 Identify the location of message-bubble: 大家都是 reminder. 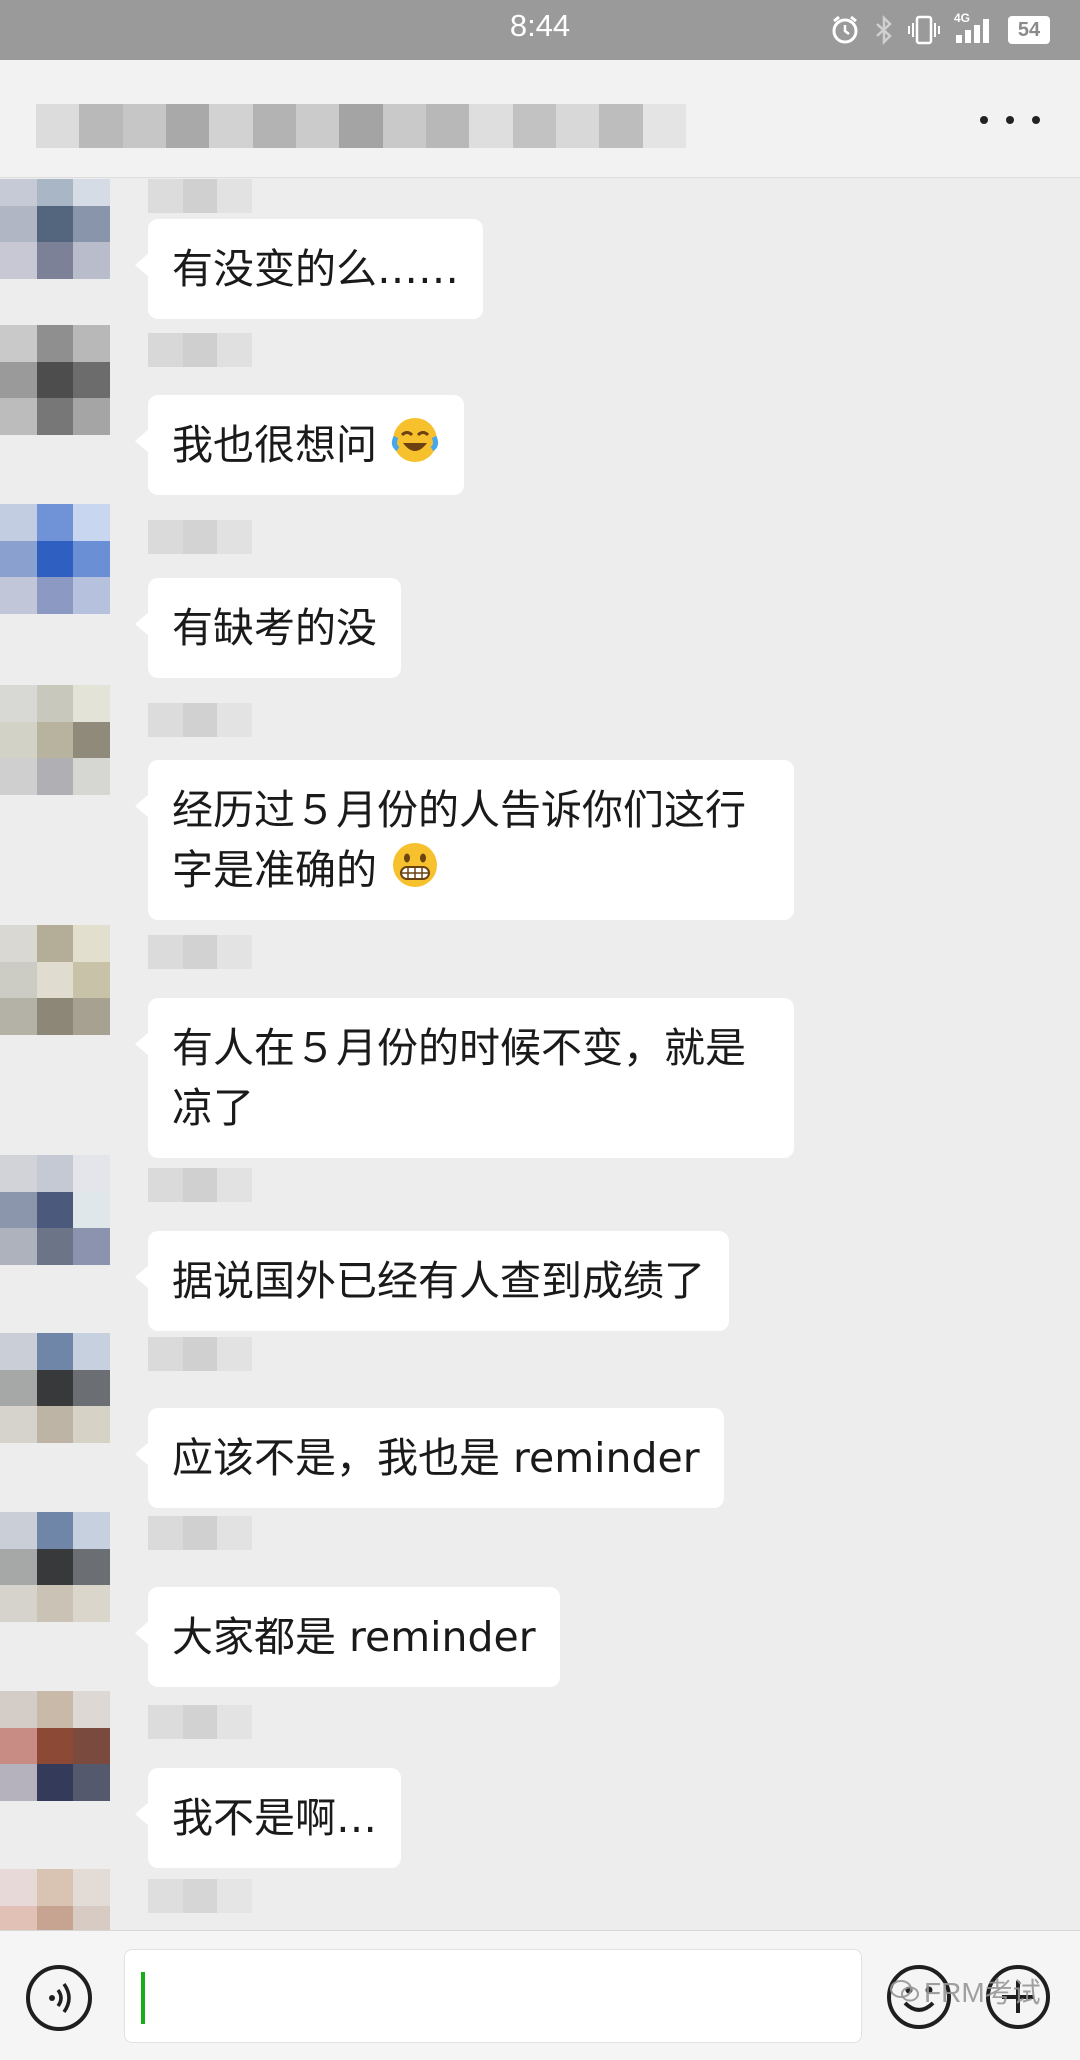
(347, 1637).